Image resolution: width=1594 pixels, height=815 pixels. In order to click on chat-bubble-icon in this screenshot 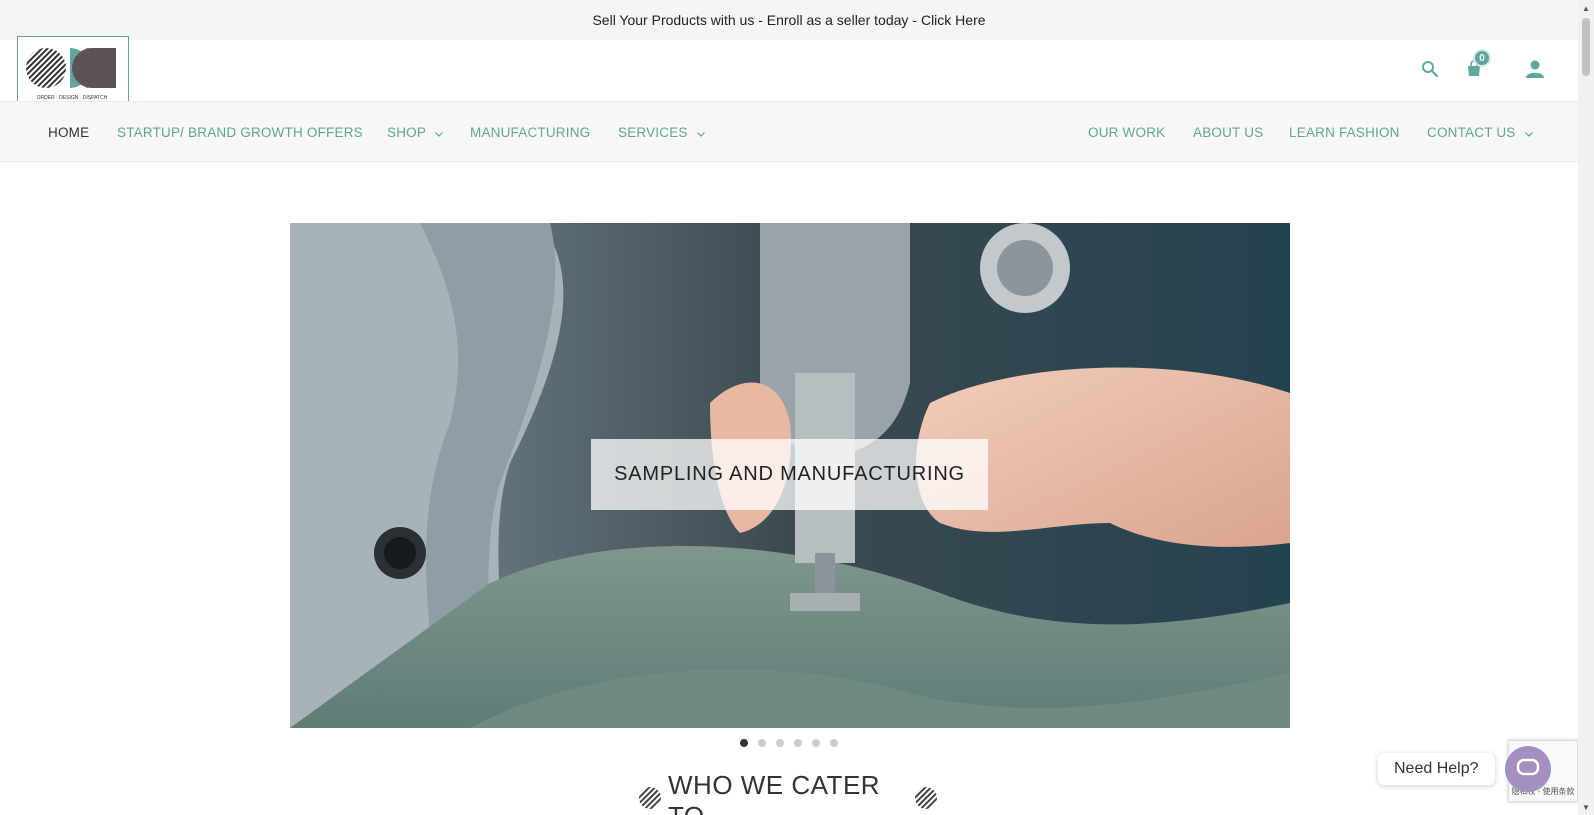, I will do `click(1528, 767)`.